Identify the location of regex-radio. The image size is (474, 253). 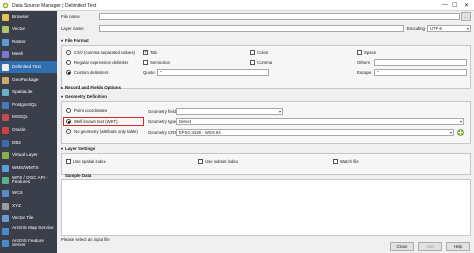
(68, 62).